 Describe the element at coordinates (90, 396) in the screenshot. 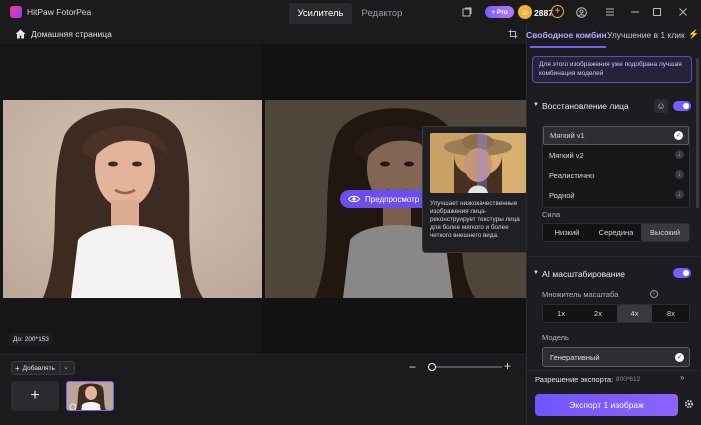

I see `image-thumbnail` at that location.